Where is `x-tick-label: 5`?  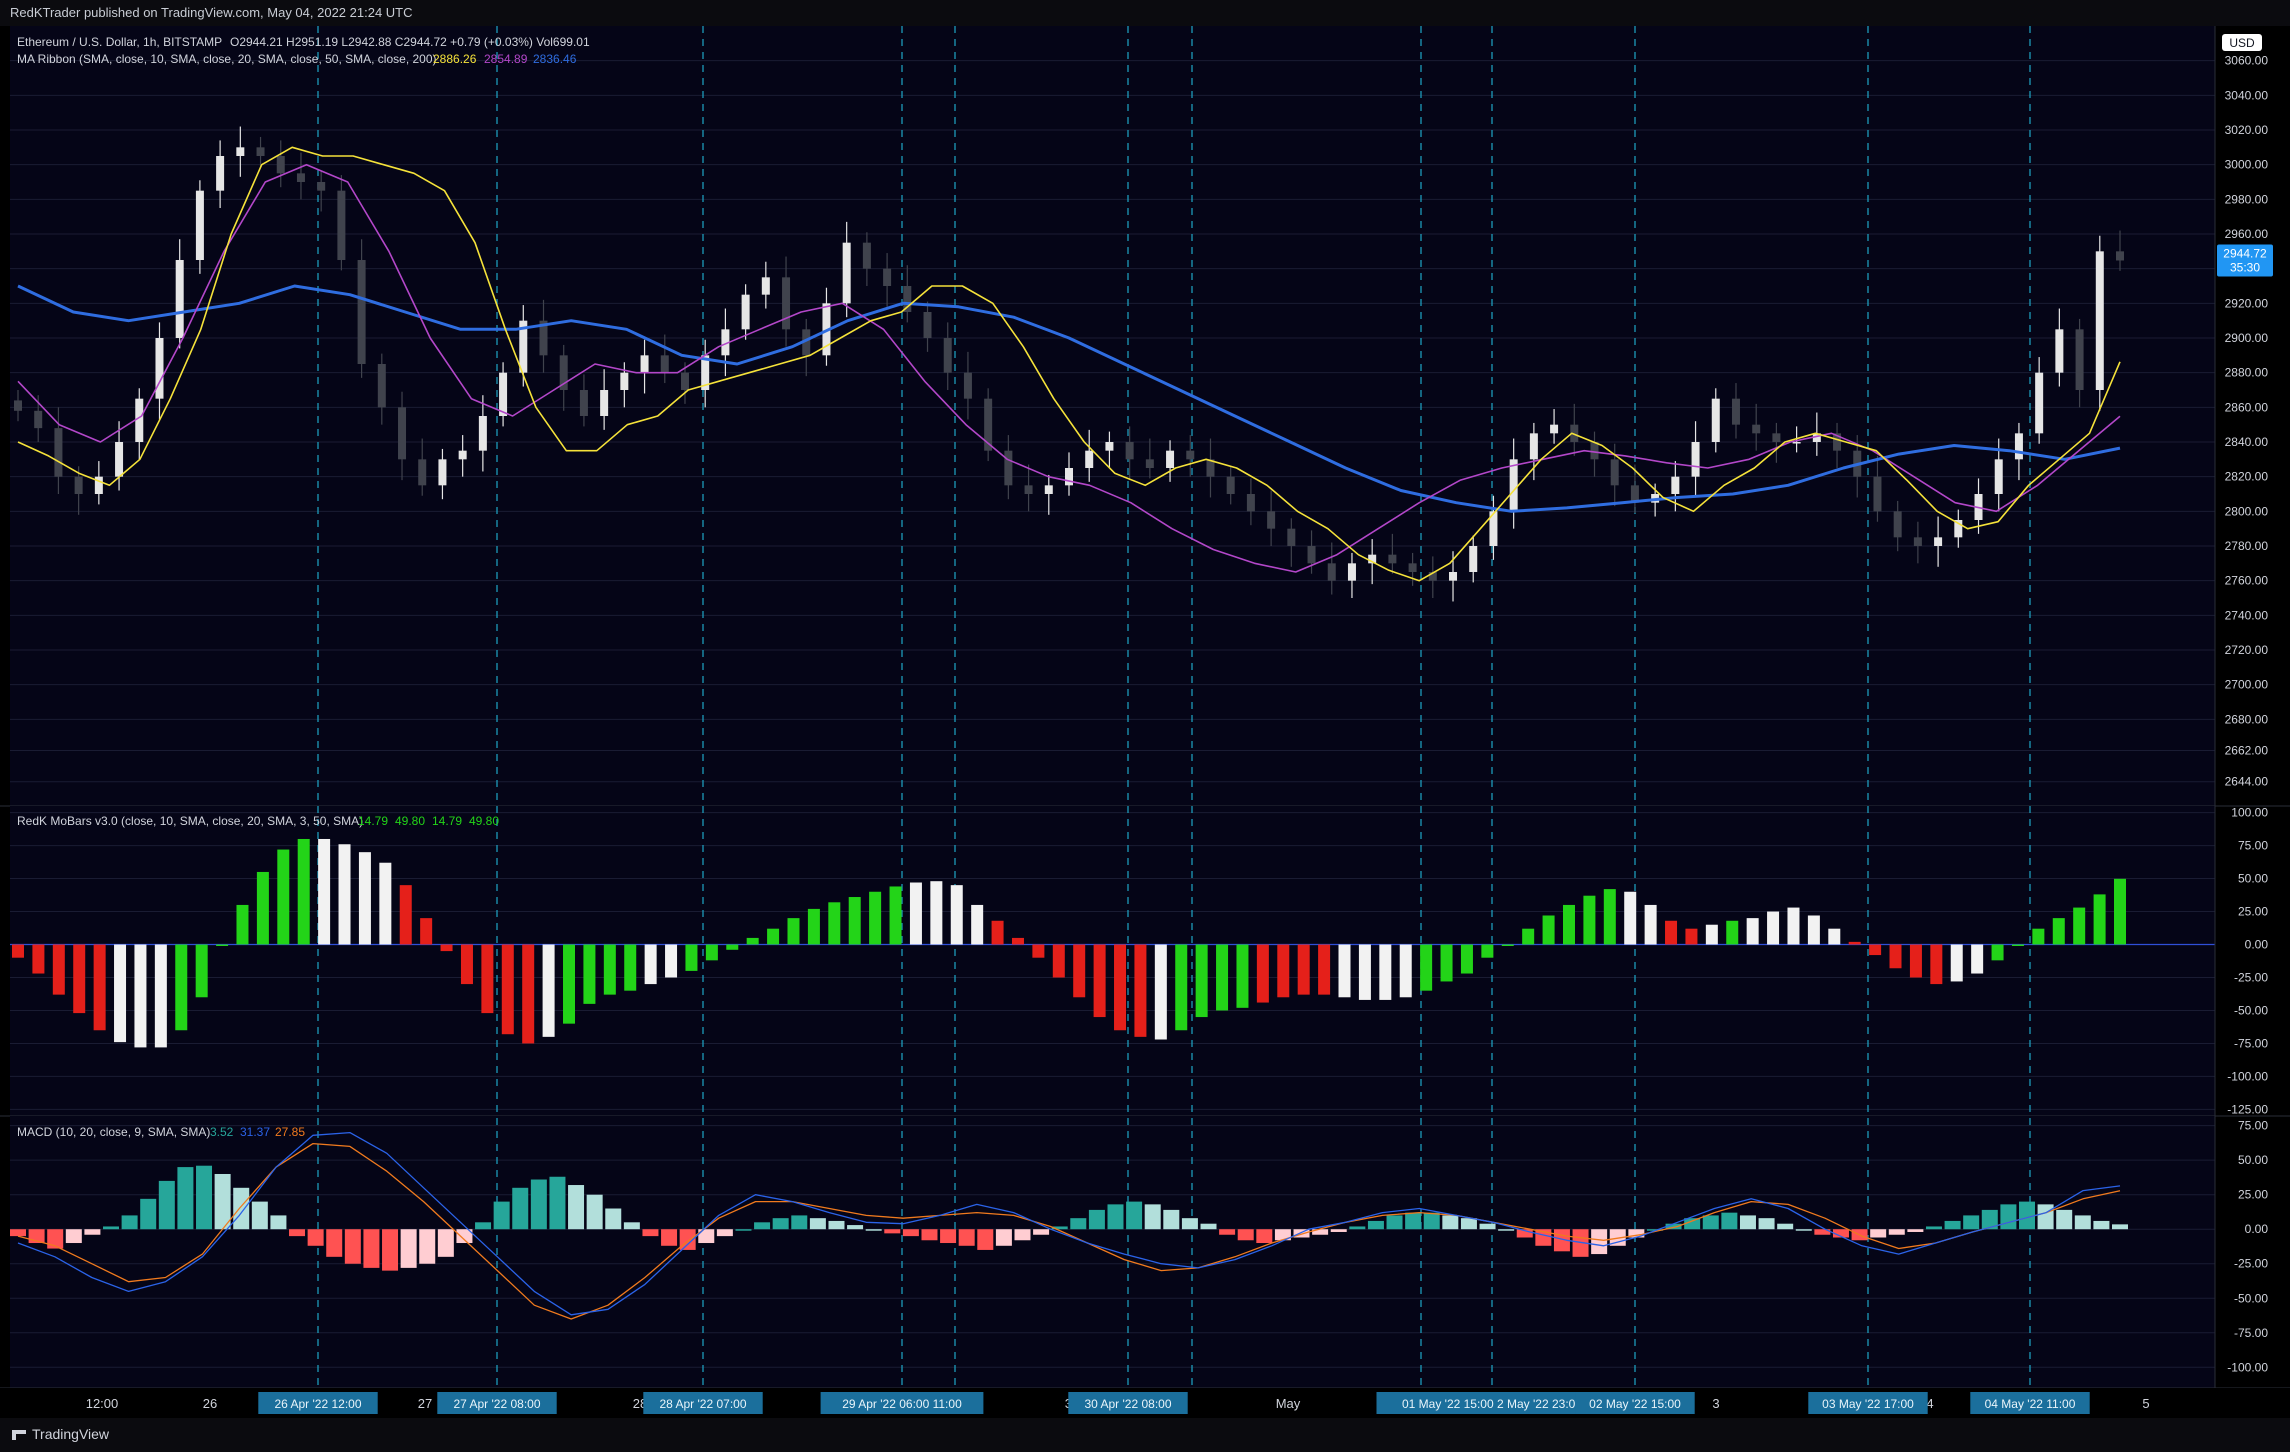 x-tick-label: 5 is located at coordinates (2145, 1403).